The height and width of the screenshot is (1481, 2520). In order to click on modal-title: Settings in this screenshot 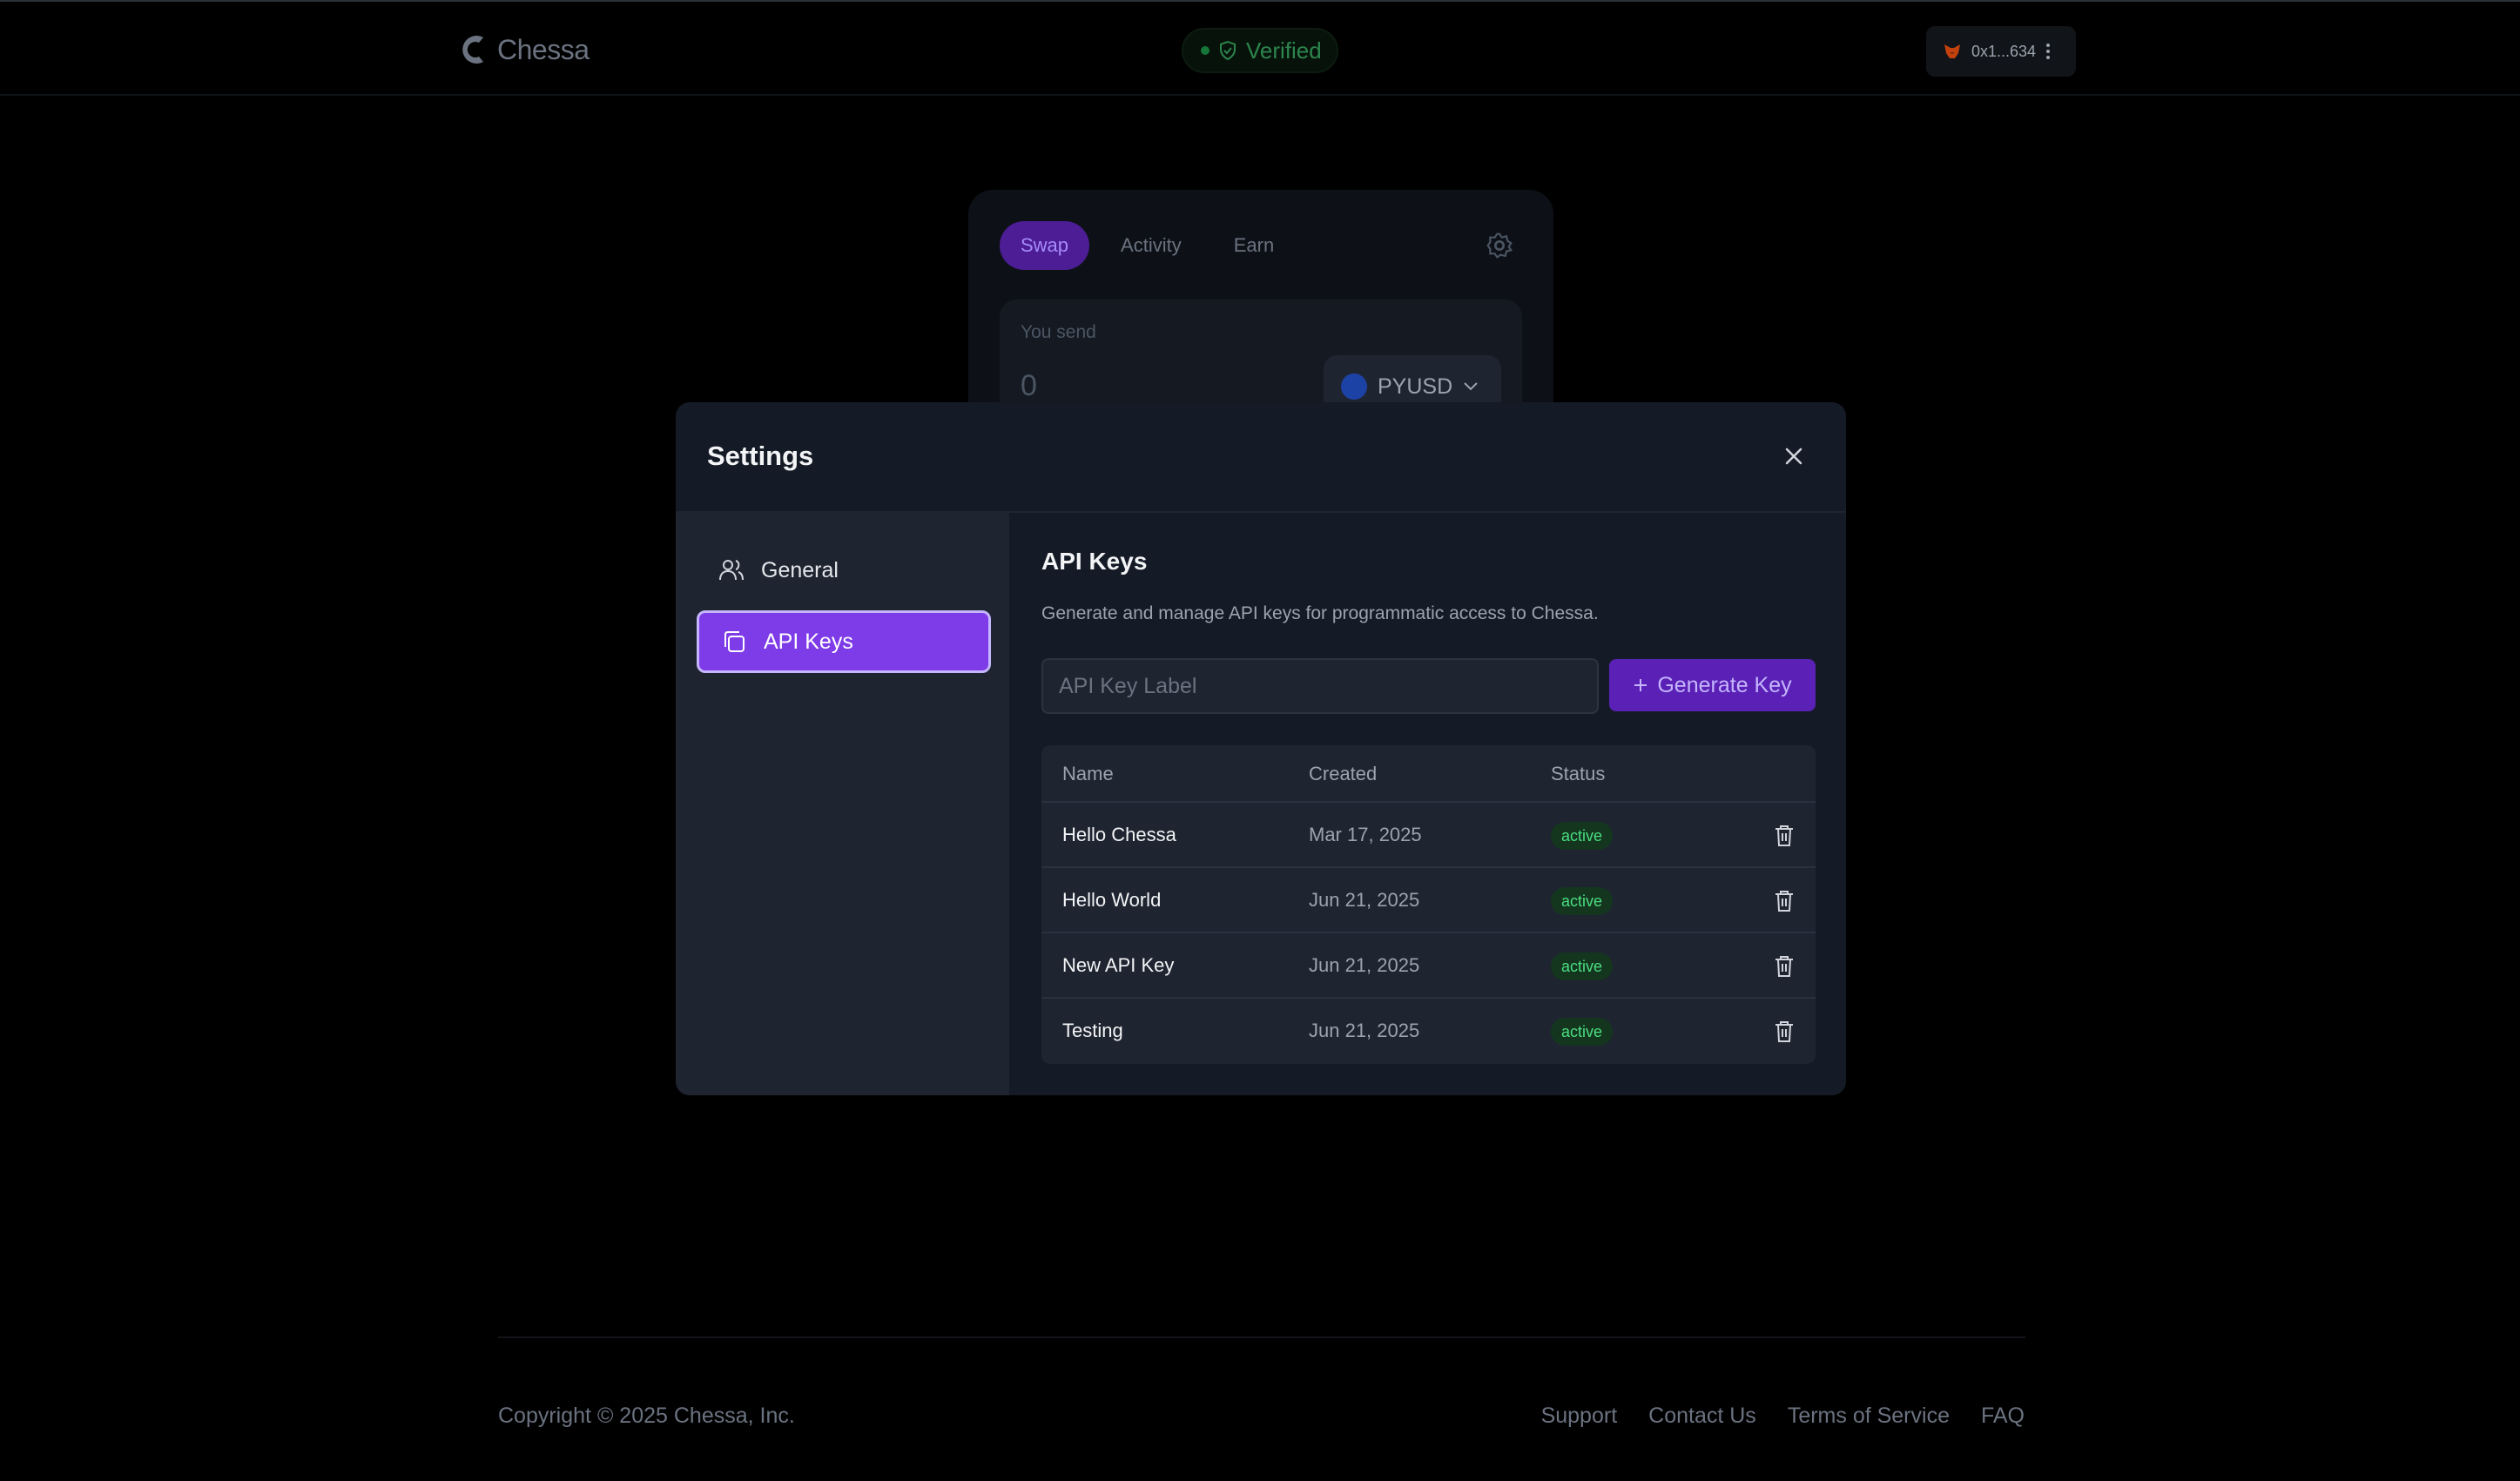, I will do `click(760, 456)`.